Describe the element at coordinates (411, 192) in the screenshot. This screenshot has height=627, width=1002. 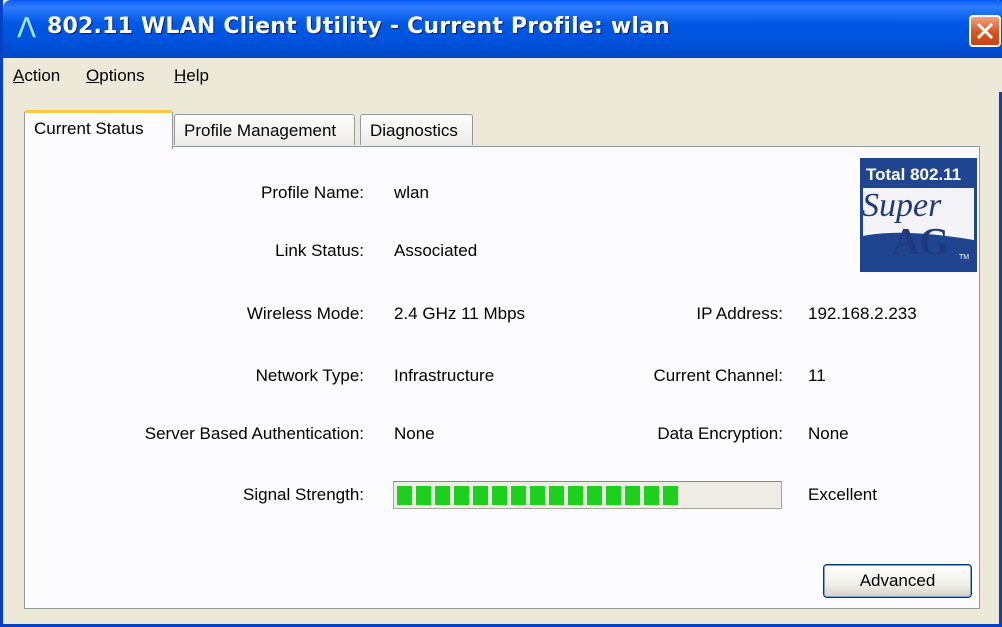
I see `profile-name-value: wlan` at that location.